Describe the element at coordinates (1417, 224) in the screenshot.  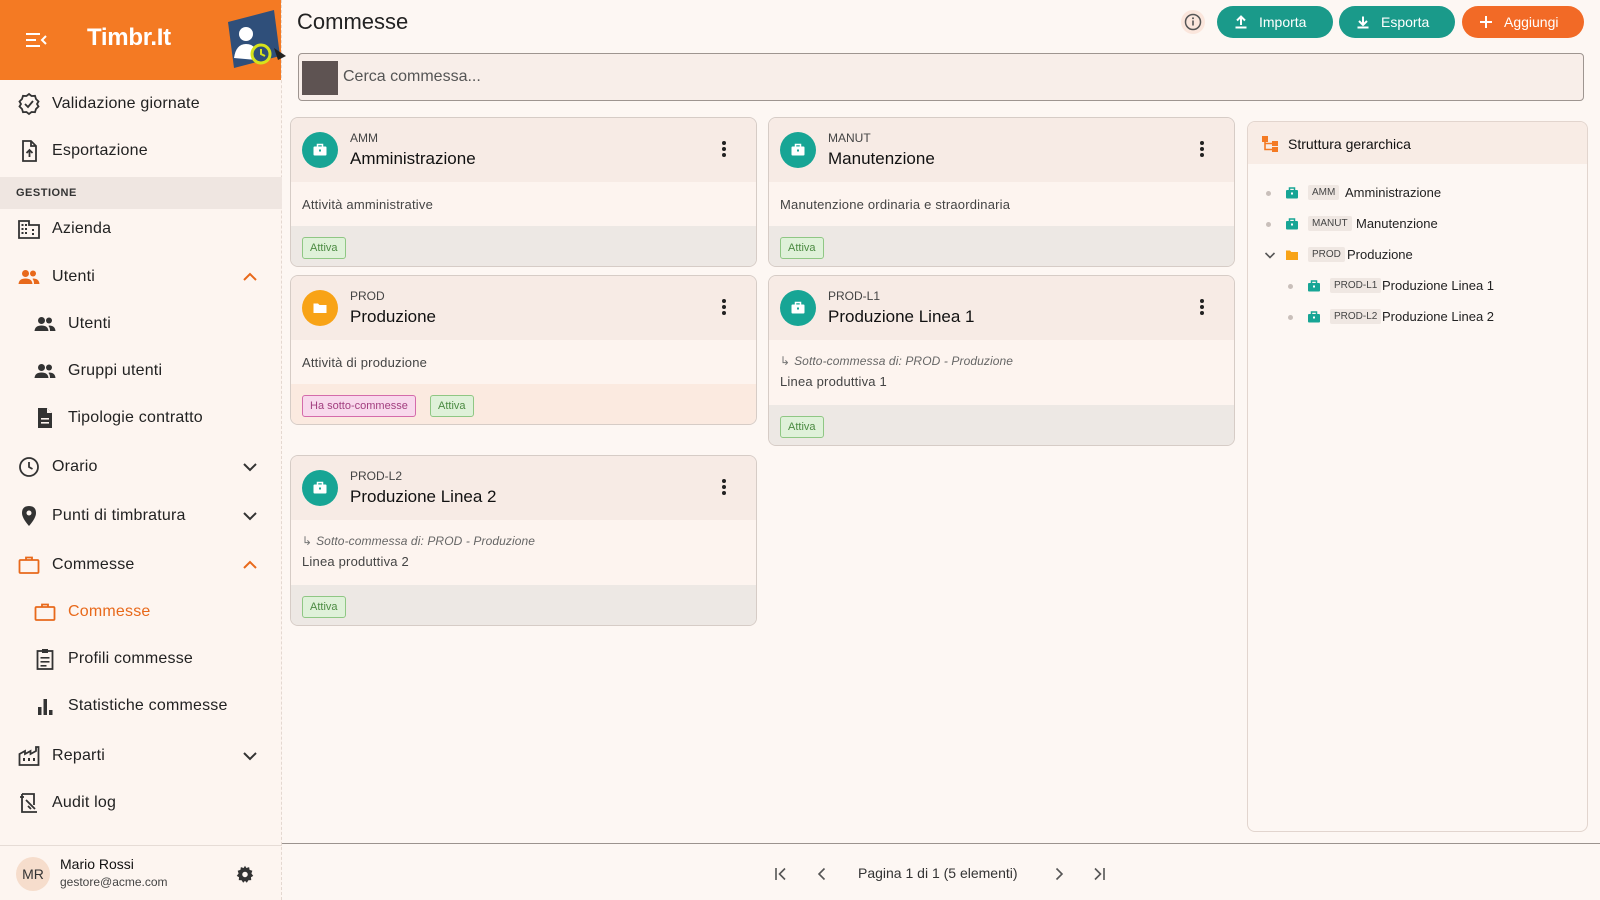
I see `tree-node-manut: MANUT Manutenzione` at that location.